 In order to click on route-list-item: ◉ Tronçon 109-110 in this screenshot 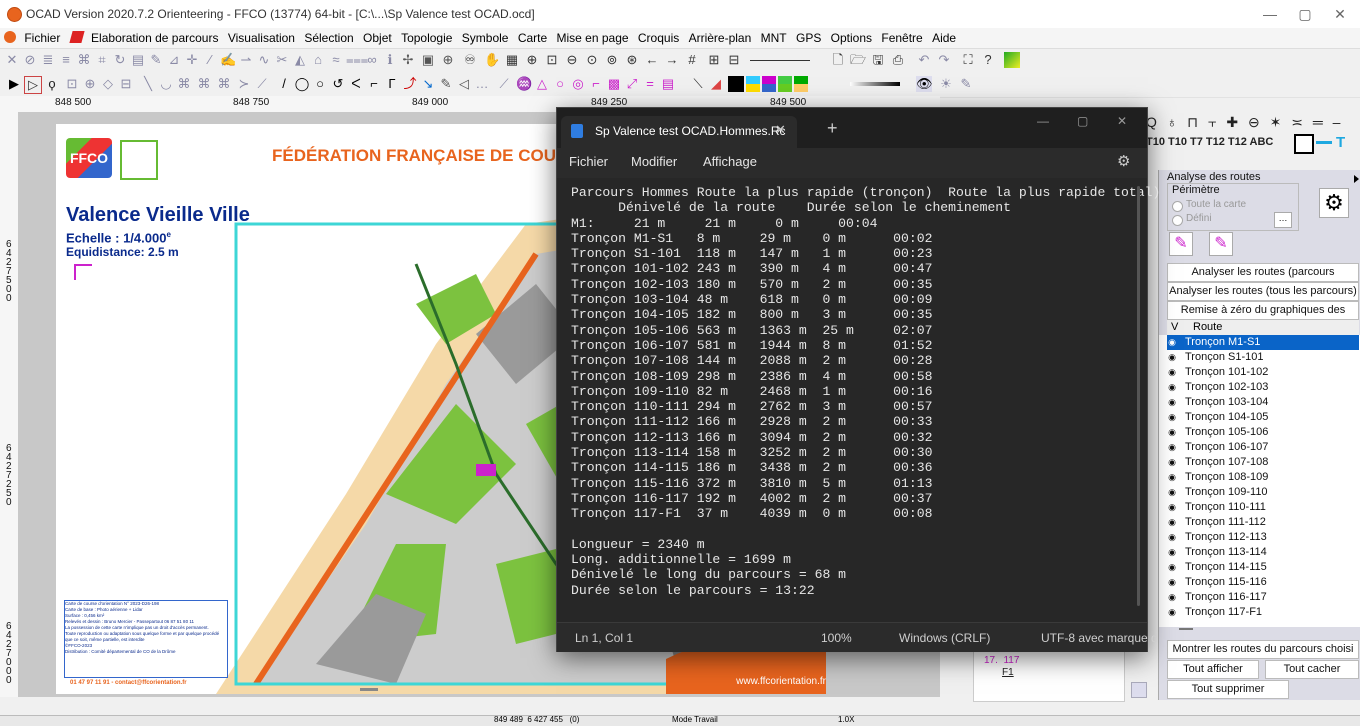, I will do `click(1263, 492)`.